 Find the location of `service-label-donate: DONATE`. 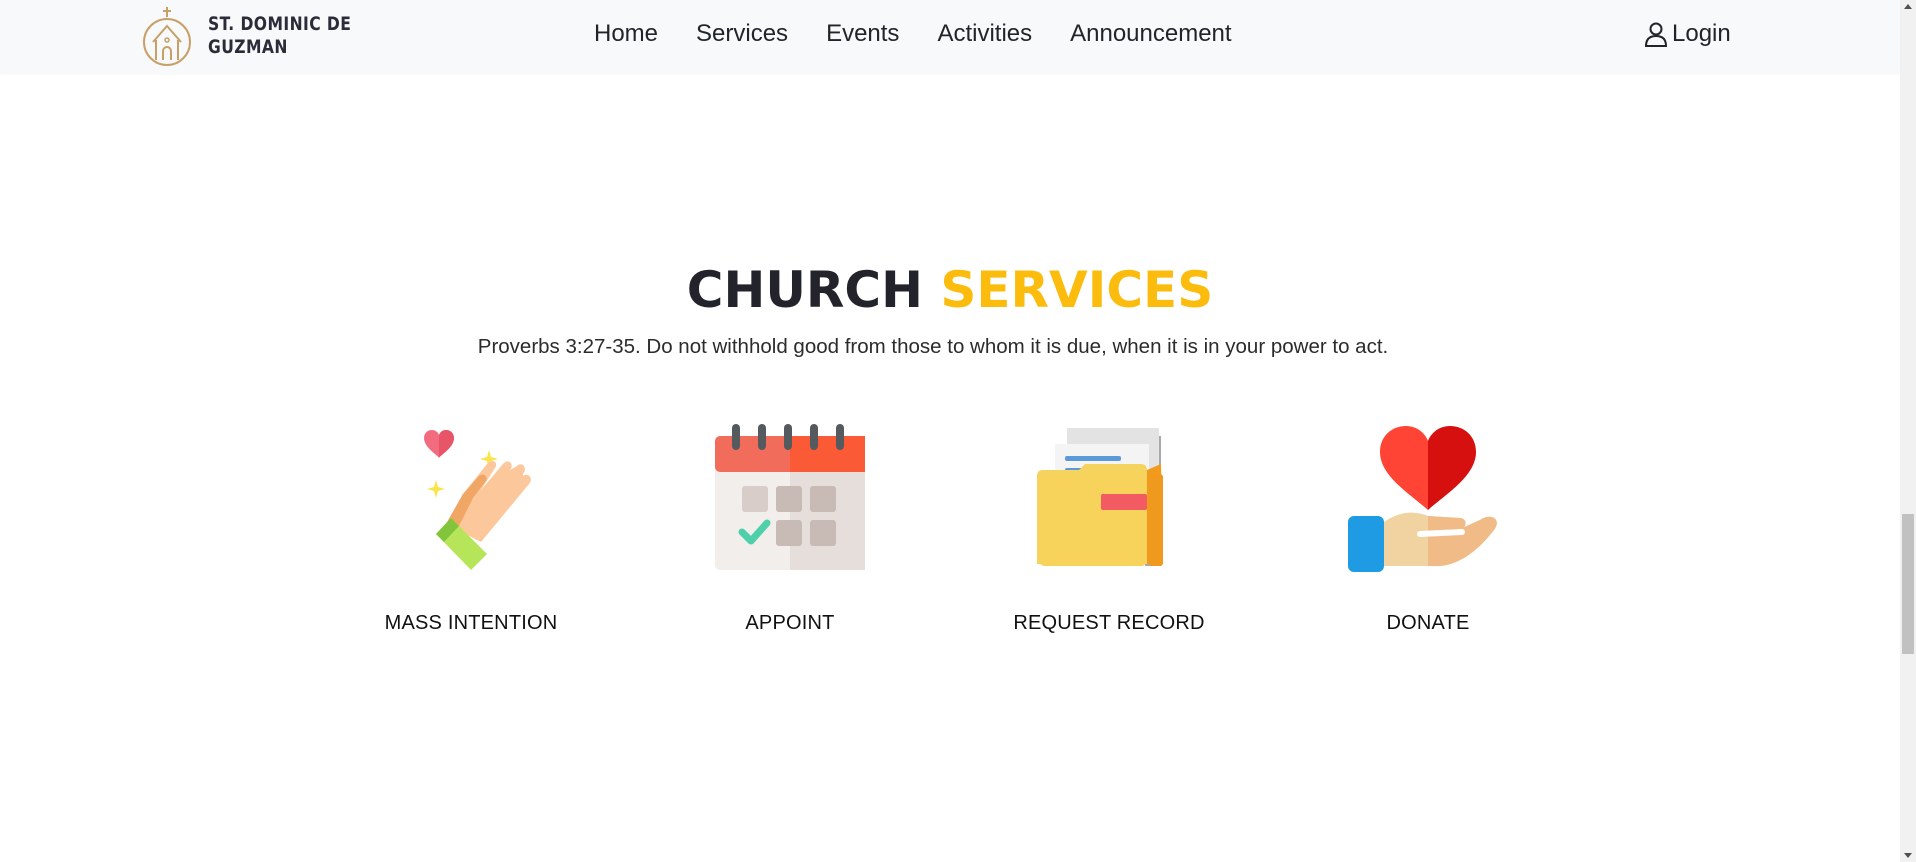

service-label-donate: DONATE is located at coordinates (1428, 623).